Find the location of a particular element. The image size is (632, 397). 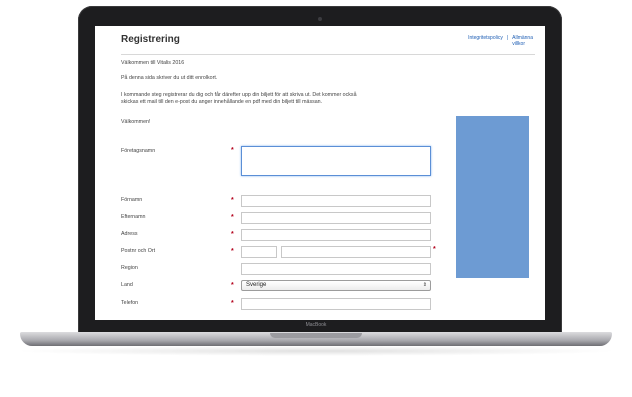

address-required-marker: * is located at coordinates (232, 234).